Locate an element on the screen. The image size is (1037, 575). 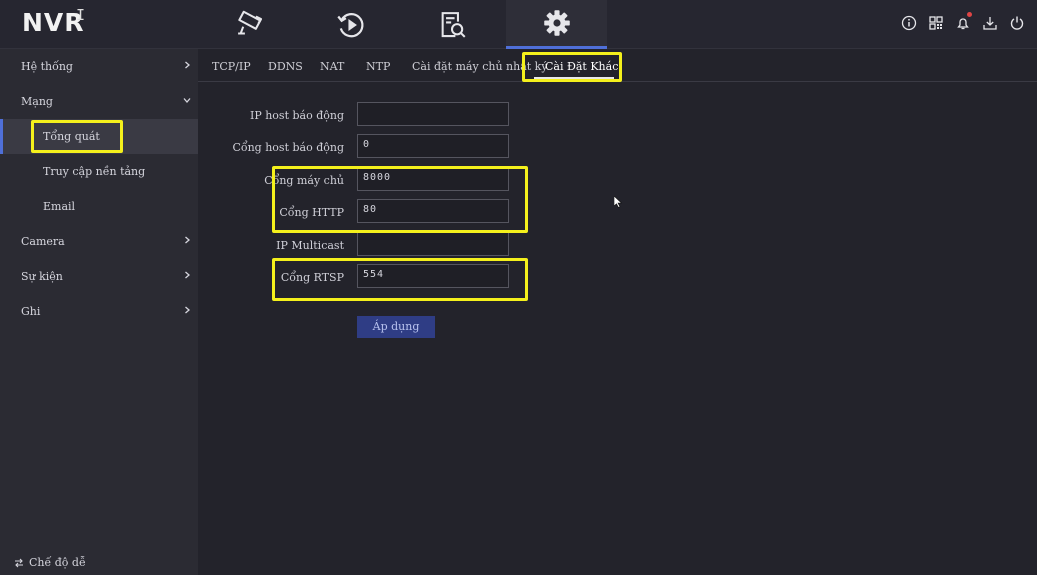
nav-tab-settings is located at coordinates (556, 24).